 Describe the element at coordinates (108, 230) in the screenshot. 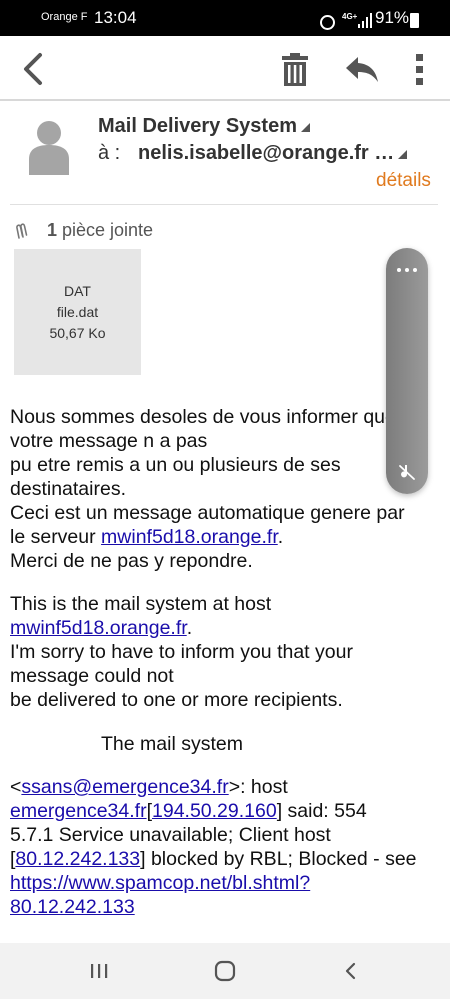

I see `attachment-label: pièce jointe` at that location.